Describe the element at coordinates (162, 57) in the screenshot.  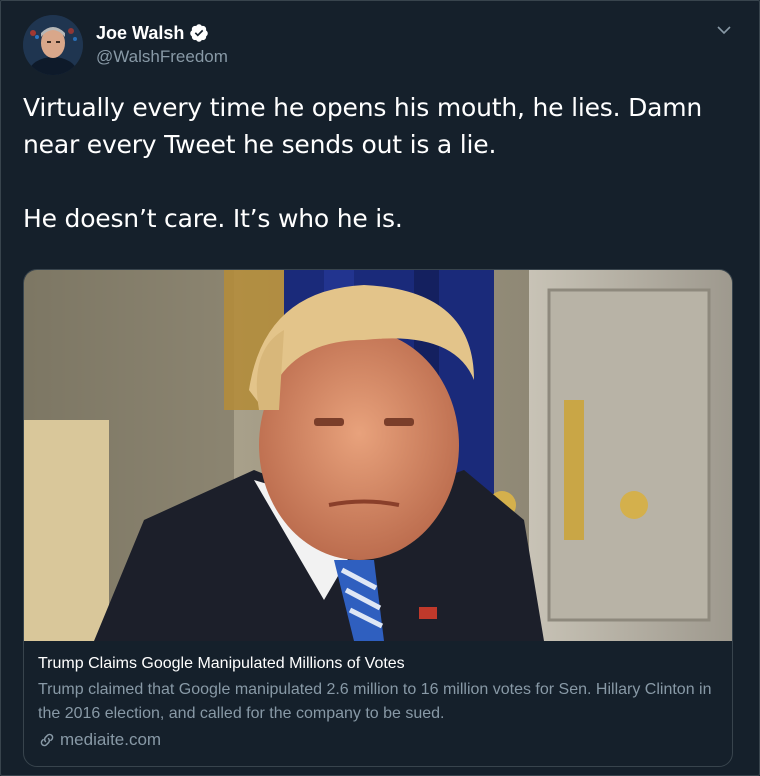
I see `handle: @WalshFreedom` at that location.